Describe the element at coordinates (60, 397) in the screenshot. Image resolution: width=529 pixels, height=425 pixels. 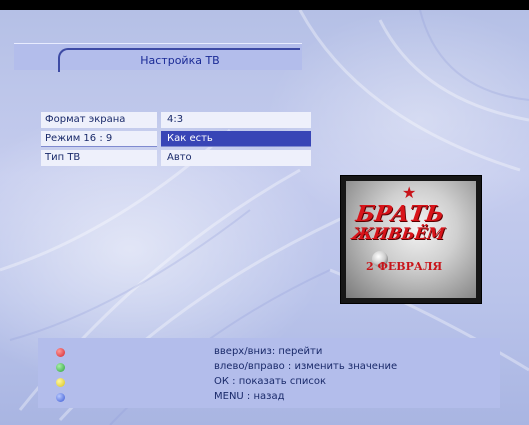
I see `blue-button-icon` at that location.